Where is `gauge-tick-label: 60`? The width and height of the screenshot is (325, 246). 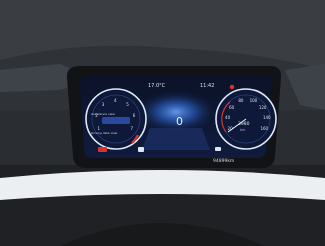 gauge-tick-label: 60 is located at coordinates (232, 107).